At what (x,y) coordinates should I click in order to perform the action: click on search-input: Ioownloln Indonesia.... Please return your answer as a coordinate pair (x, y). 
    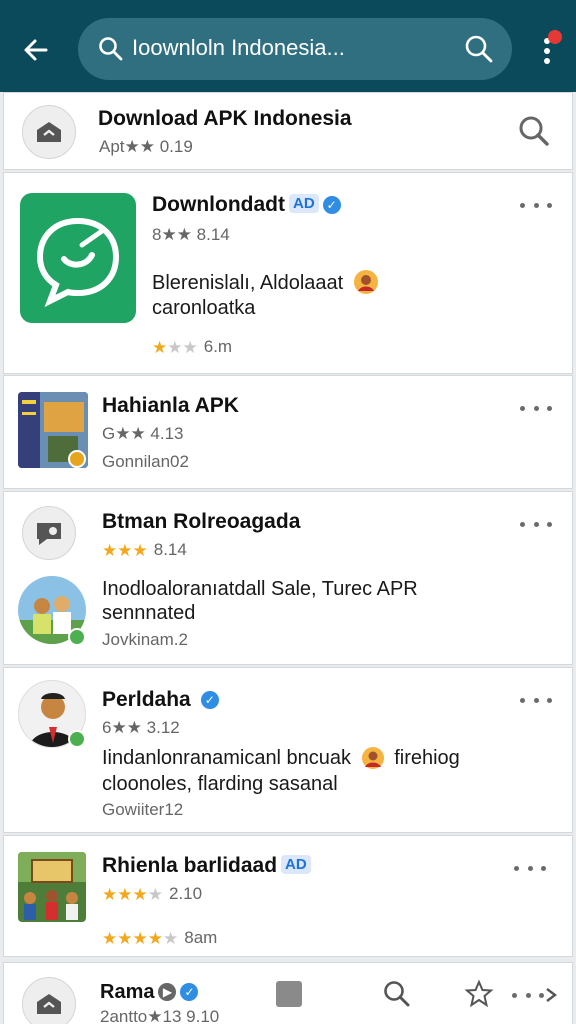
    Looking at the image, I should click on (295, 49).